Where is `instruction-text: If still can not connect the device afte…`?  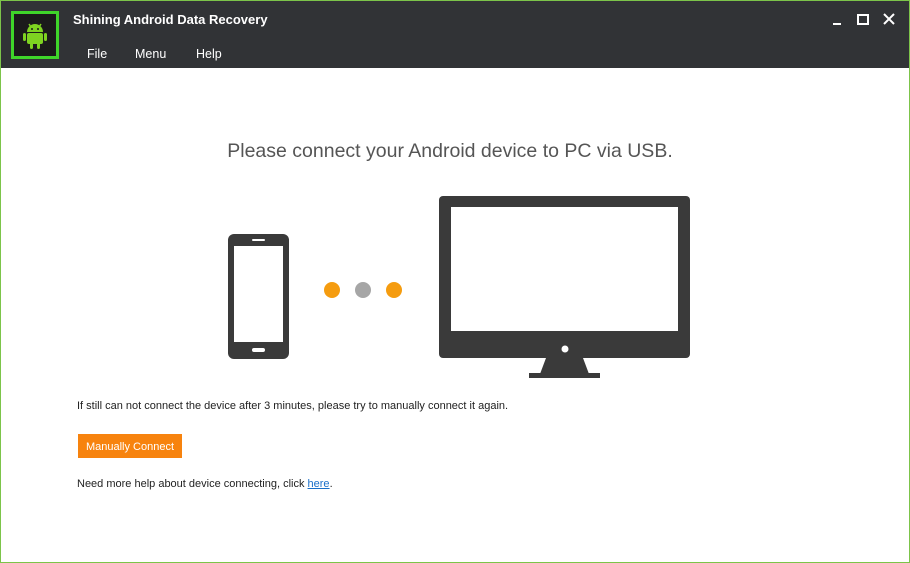
instruction-text: If still can not connect the device afte… is located at coordinates (293, 406).